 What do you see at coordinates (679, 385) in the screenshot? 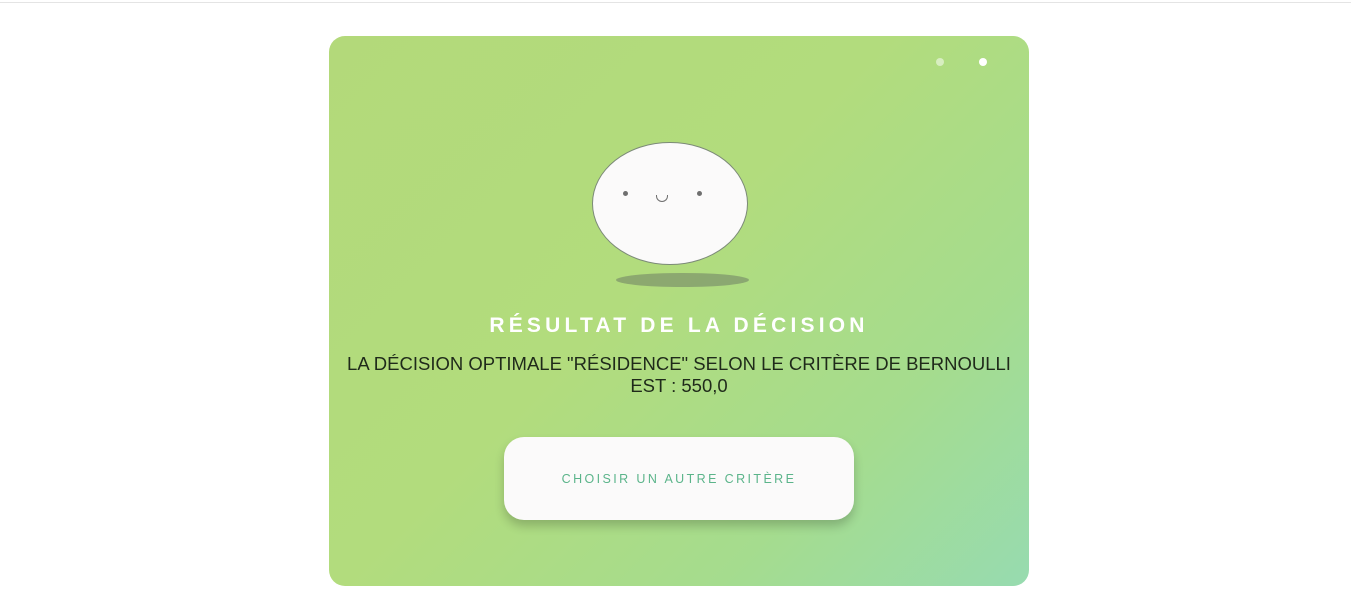
I see `result-message-line-2: EST : 550,0` at bounding box center [679, 385].